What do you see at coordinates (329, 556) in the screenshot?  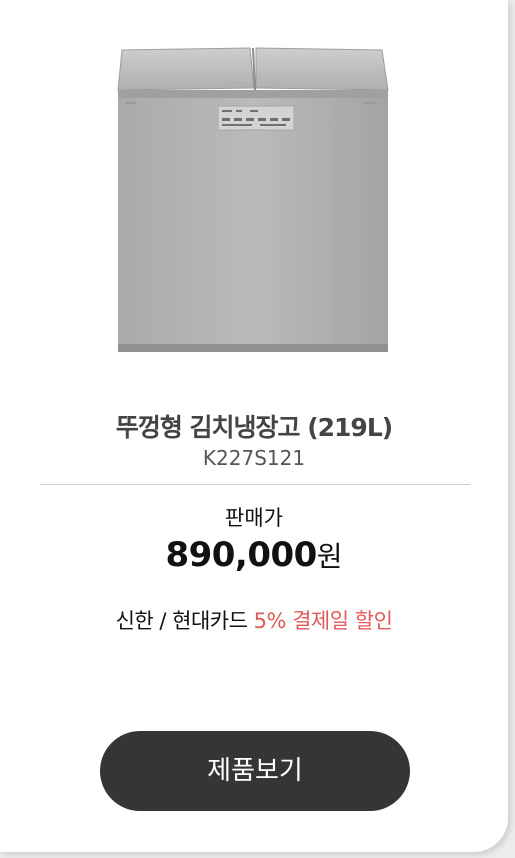 I see `price-unit: 원` at bounding box center [329, 556].